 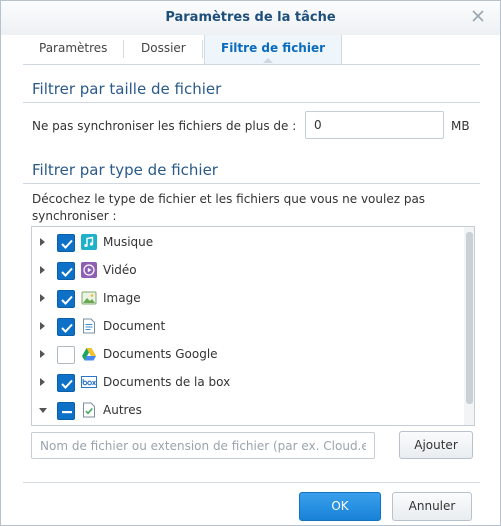 I want to click on file-type-row-image: Image, so click(x=247, y=298).